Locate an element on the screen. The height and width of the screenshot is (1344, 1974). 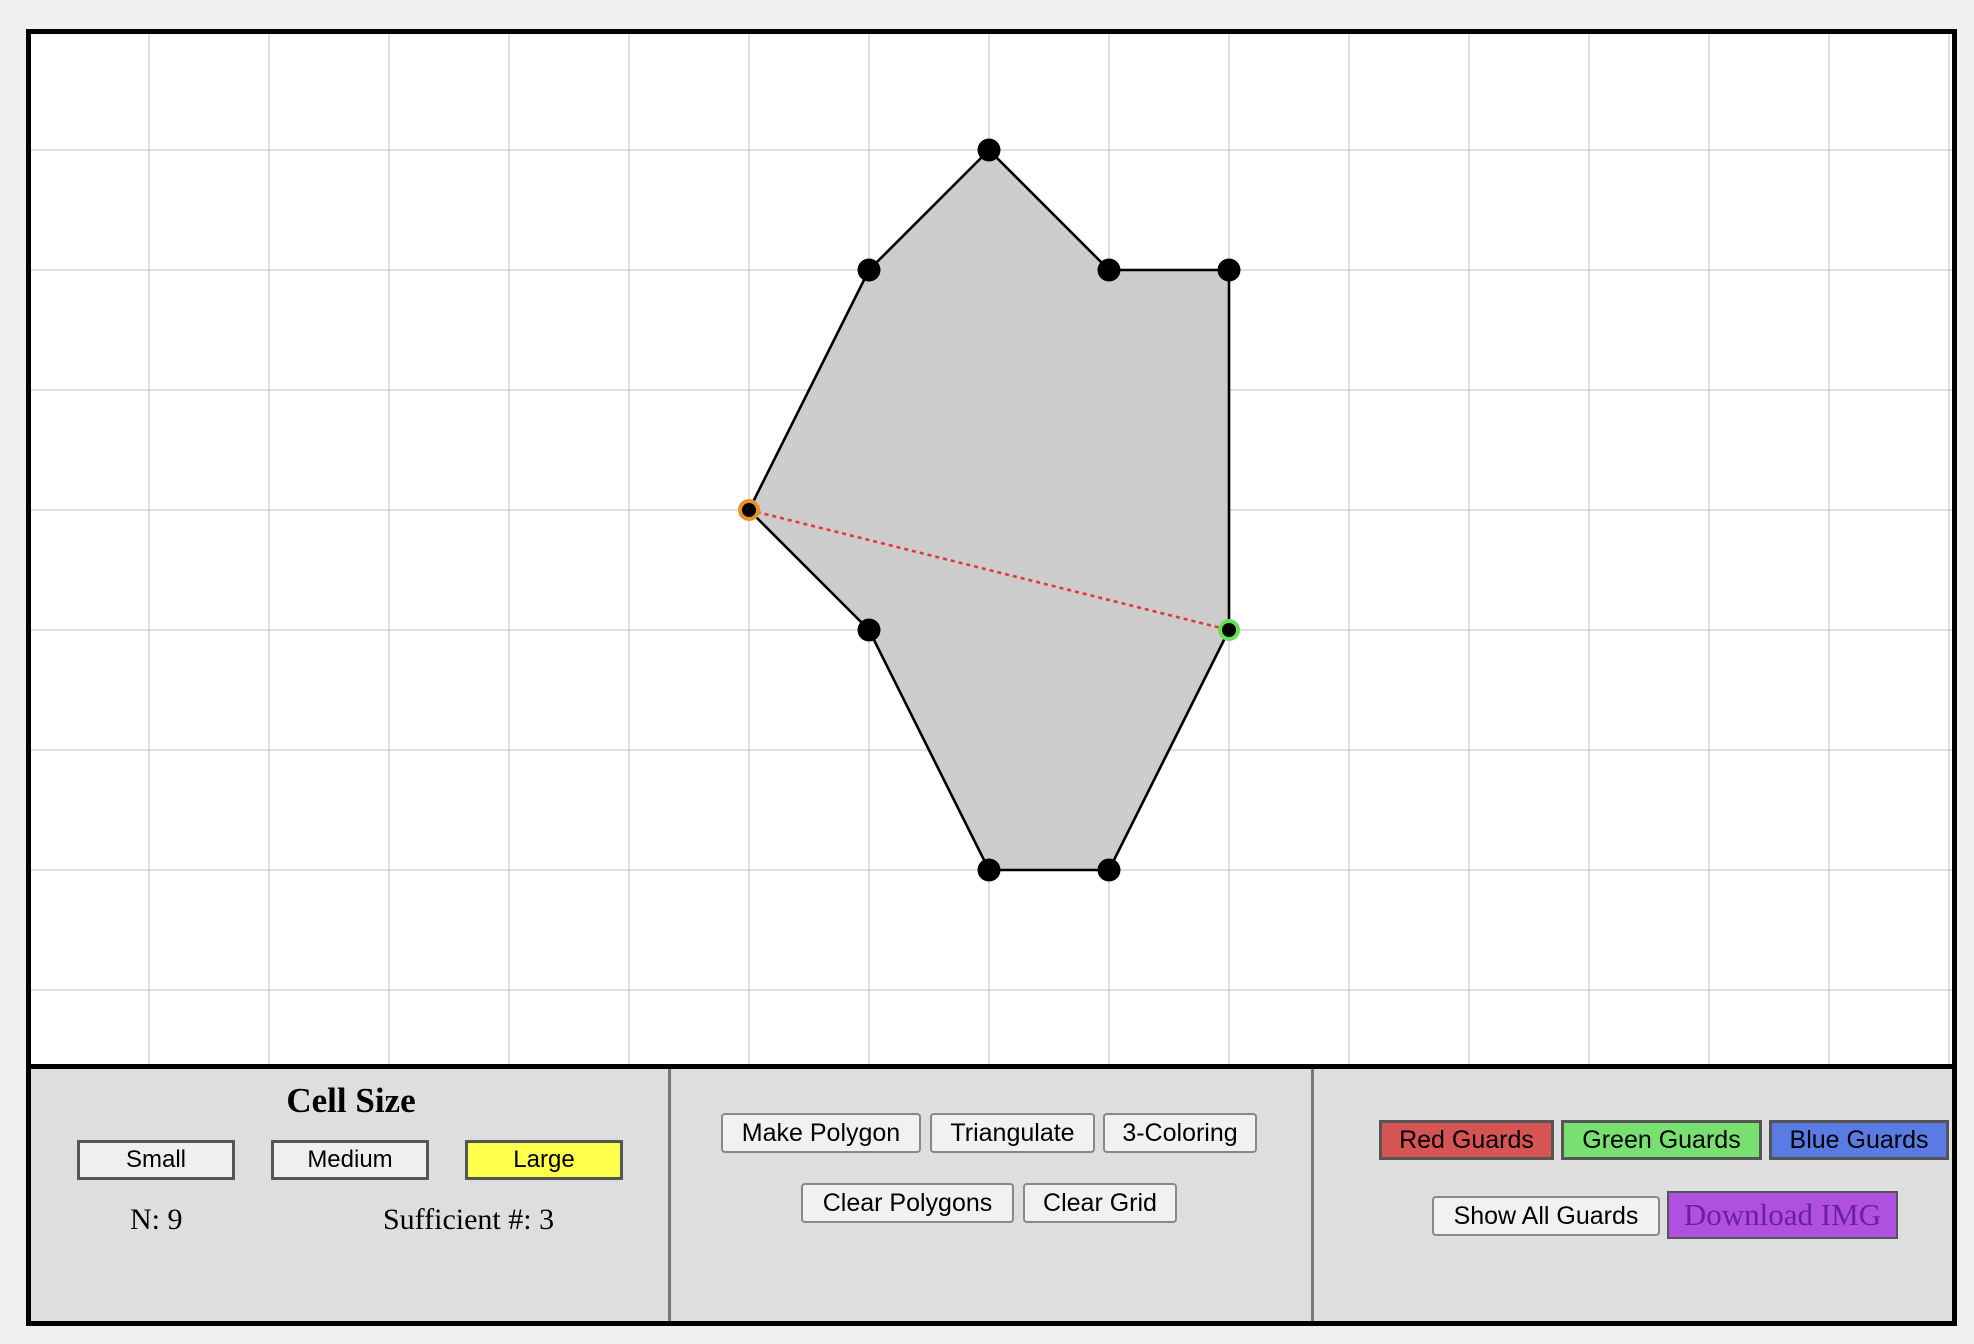
show-all-guards-button: Show All Guards is located at coordinates (1546, 1216).